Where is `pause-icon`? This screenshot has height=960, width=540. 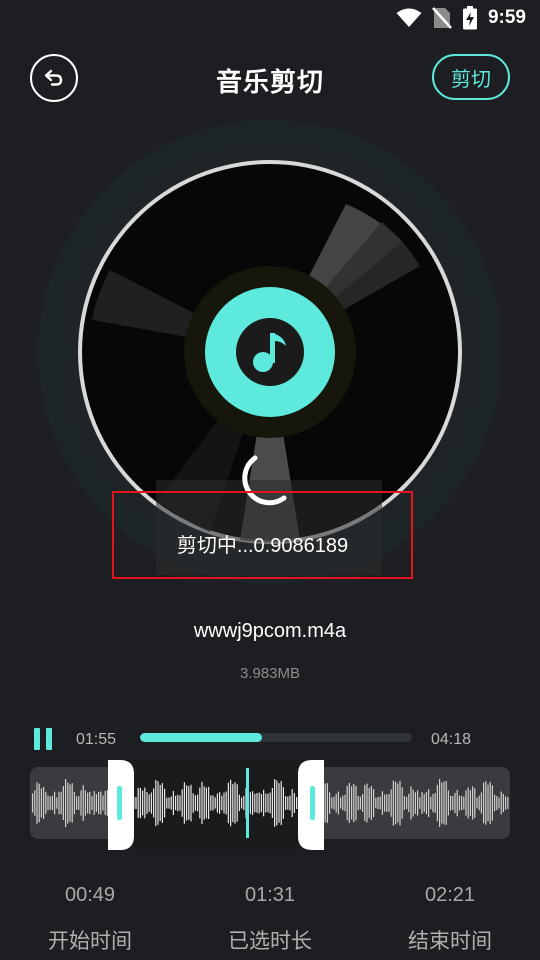 pause-icon is located at coordinates (44, 739).